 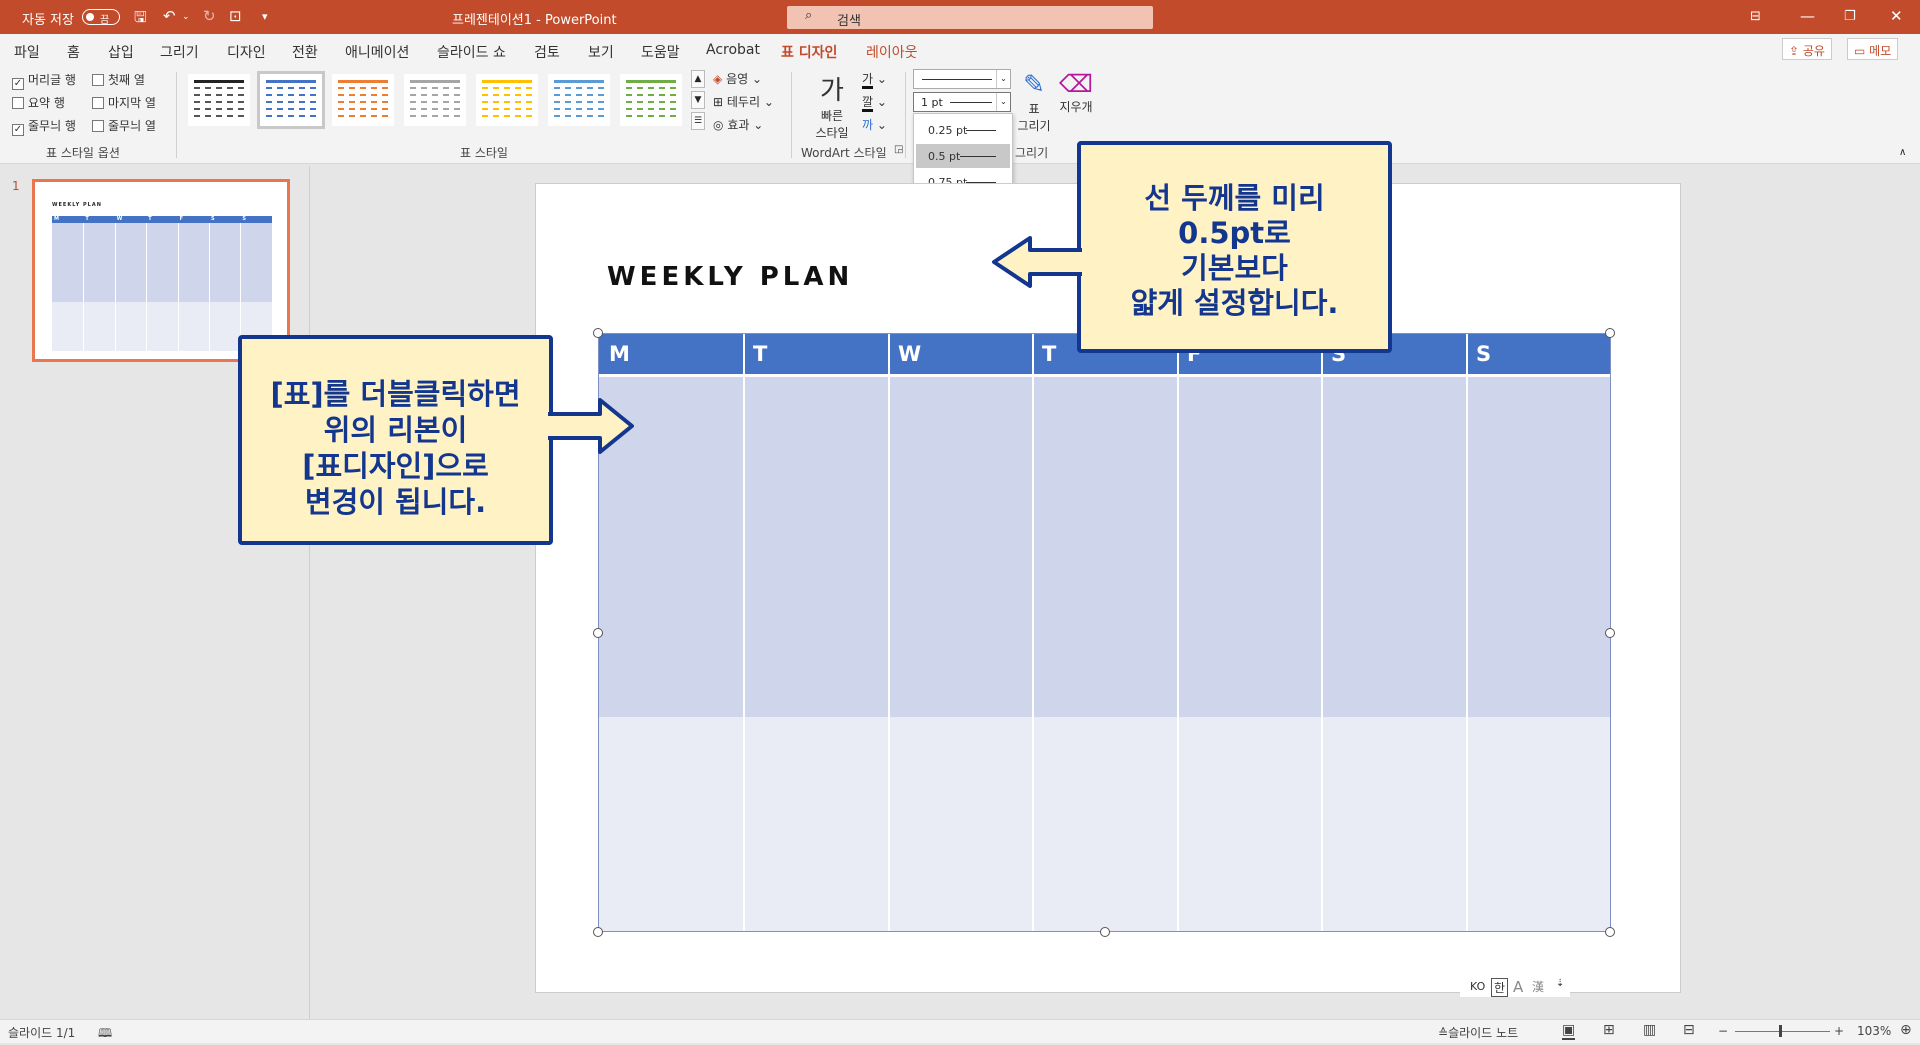 What do you see at coordinates (601, 52) in the screenshot?
I see `tab-view: 보기` at bounding box center [601, 52].